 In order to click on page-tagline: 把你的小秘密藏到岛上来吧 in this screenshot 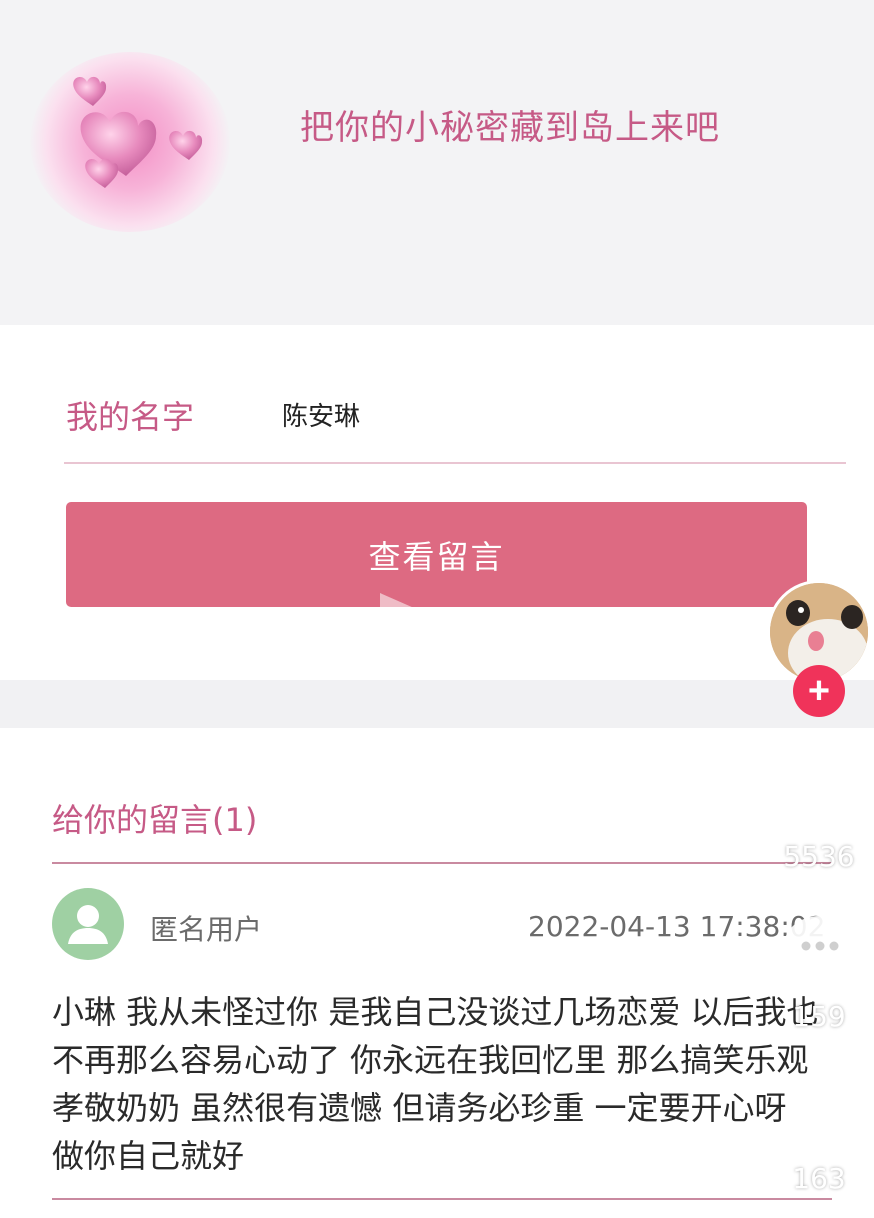, I will do `click(510, 128)`.